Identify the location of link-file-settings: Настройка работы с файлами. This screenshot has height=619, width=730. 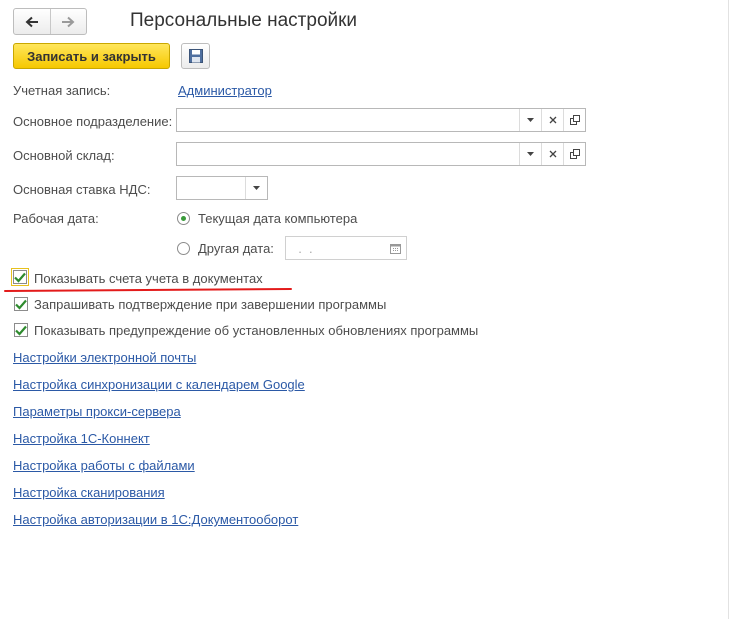
(104, 465).